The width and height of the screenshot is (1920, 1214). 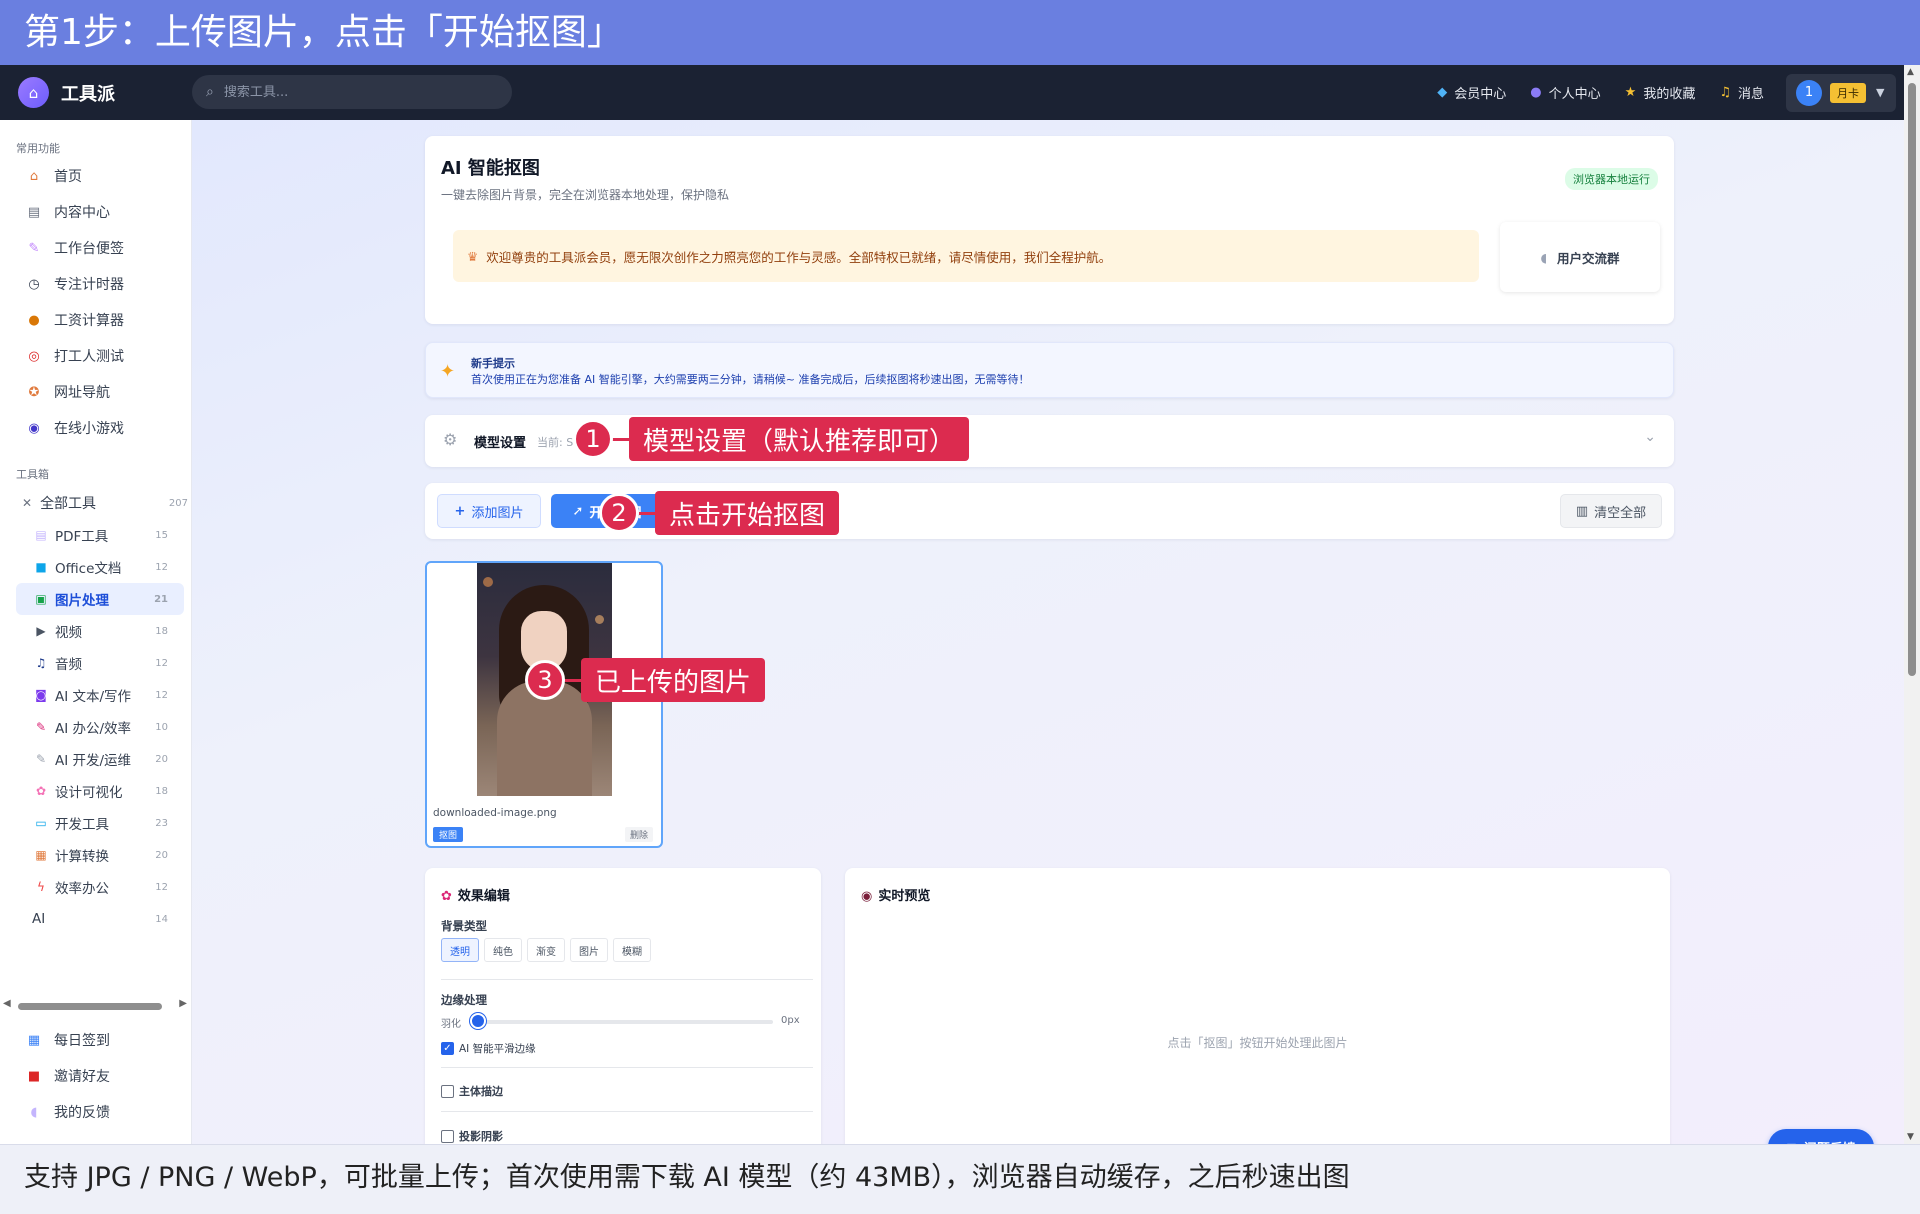 I want to click on sidebar-item-timer: ◷ 专注计时器, so click(x=96, y=284).